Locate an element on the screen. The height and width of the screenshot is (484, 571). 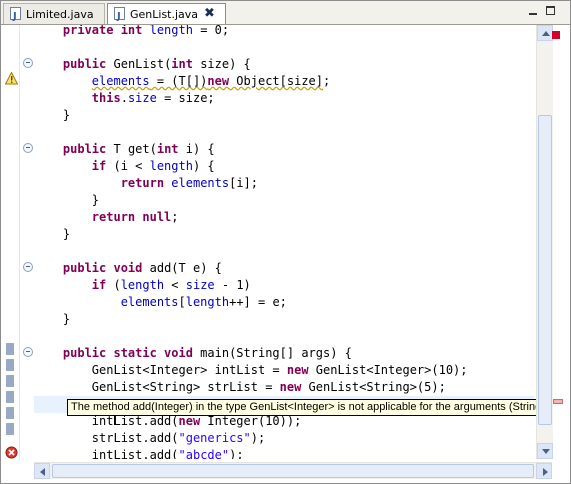
code-line: return elements[i]; is located at coordinates (189, 183).